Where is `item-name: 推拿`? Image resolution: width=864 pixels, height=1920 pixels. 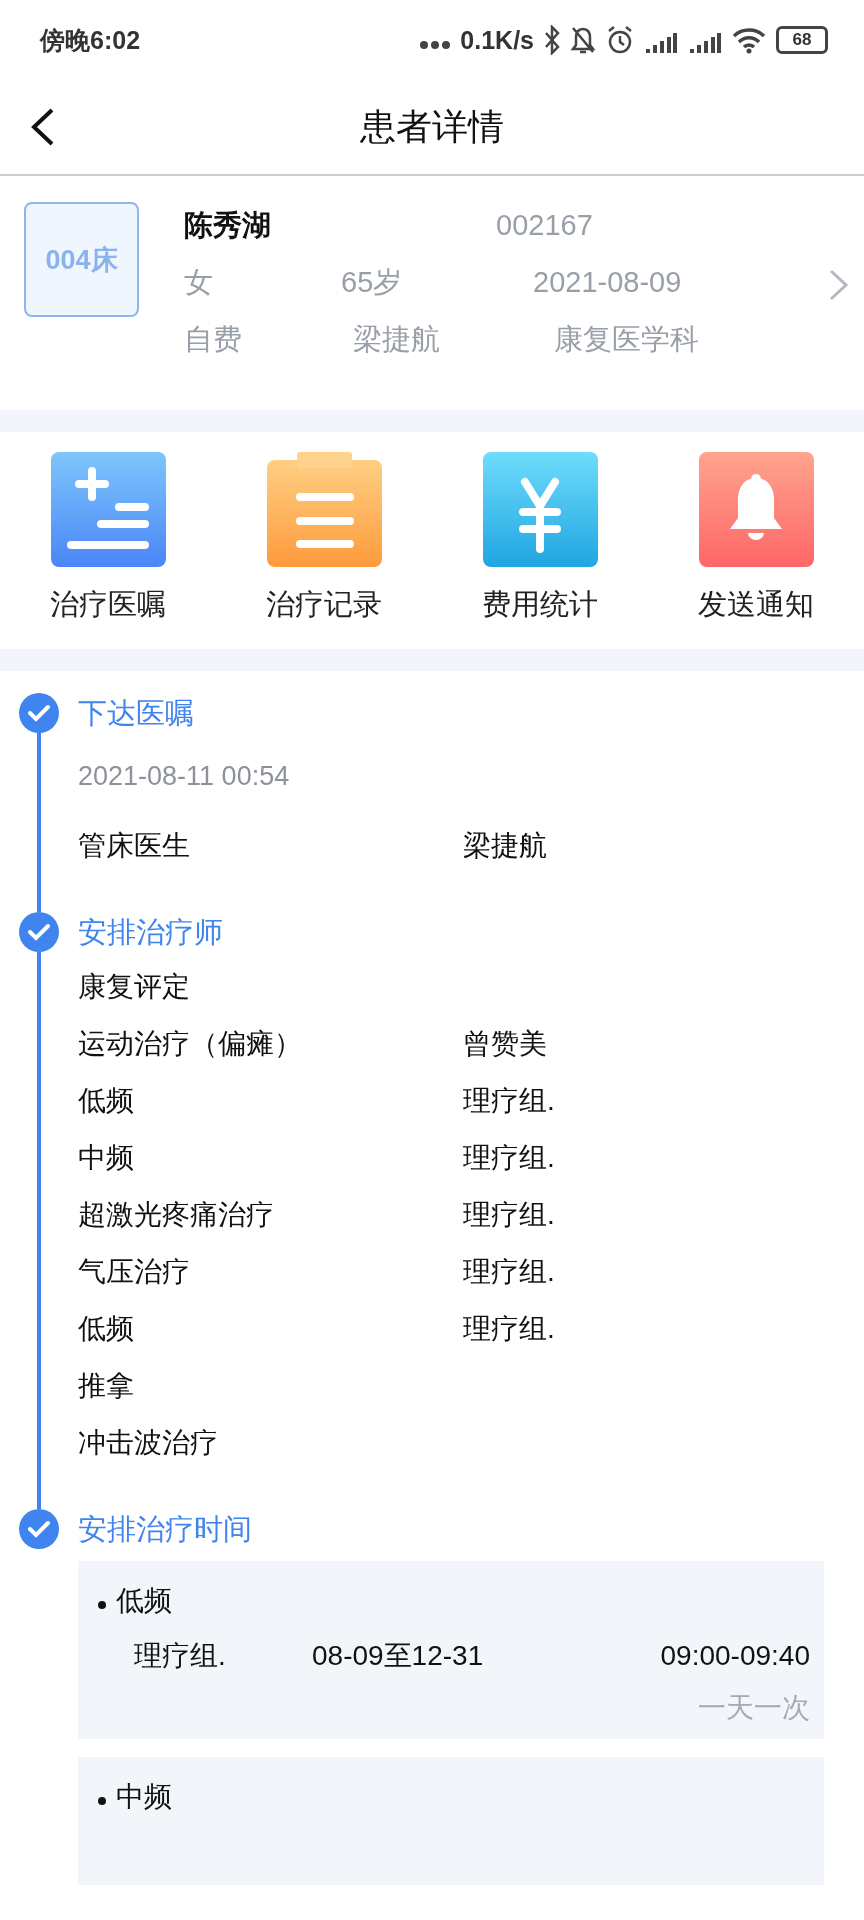
item-name: 推拿 is located at coordinates (106, 1385).